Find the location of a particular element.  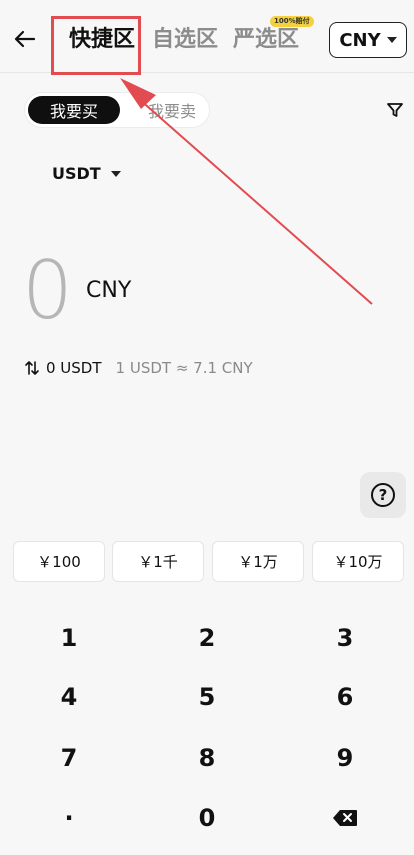

coin-selector: USDT is located at coordinates (86, 173).